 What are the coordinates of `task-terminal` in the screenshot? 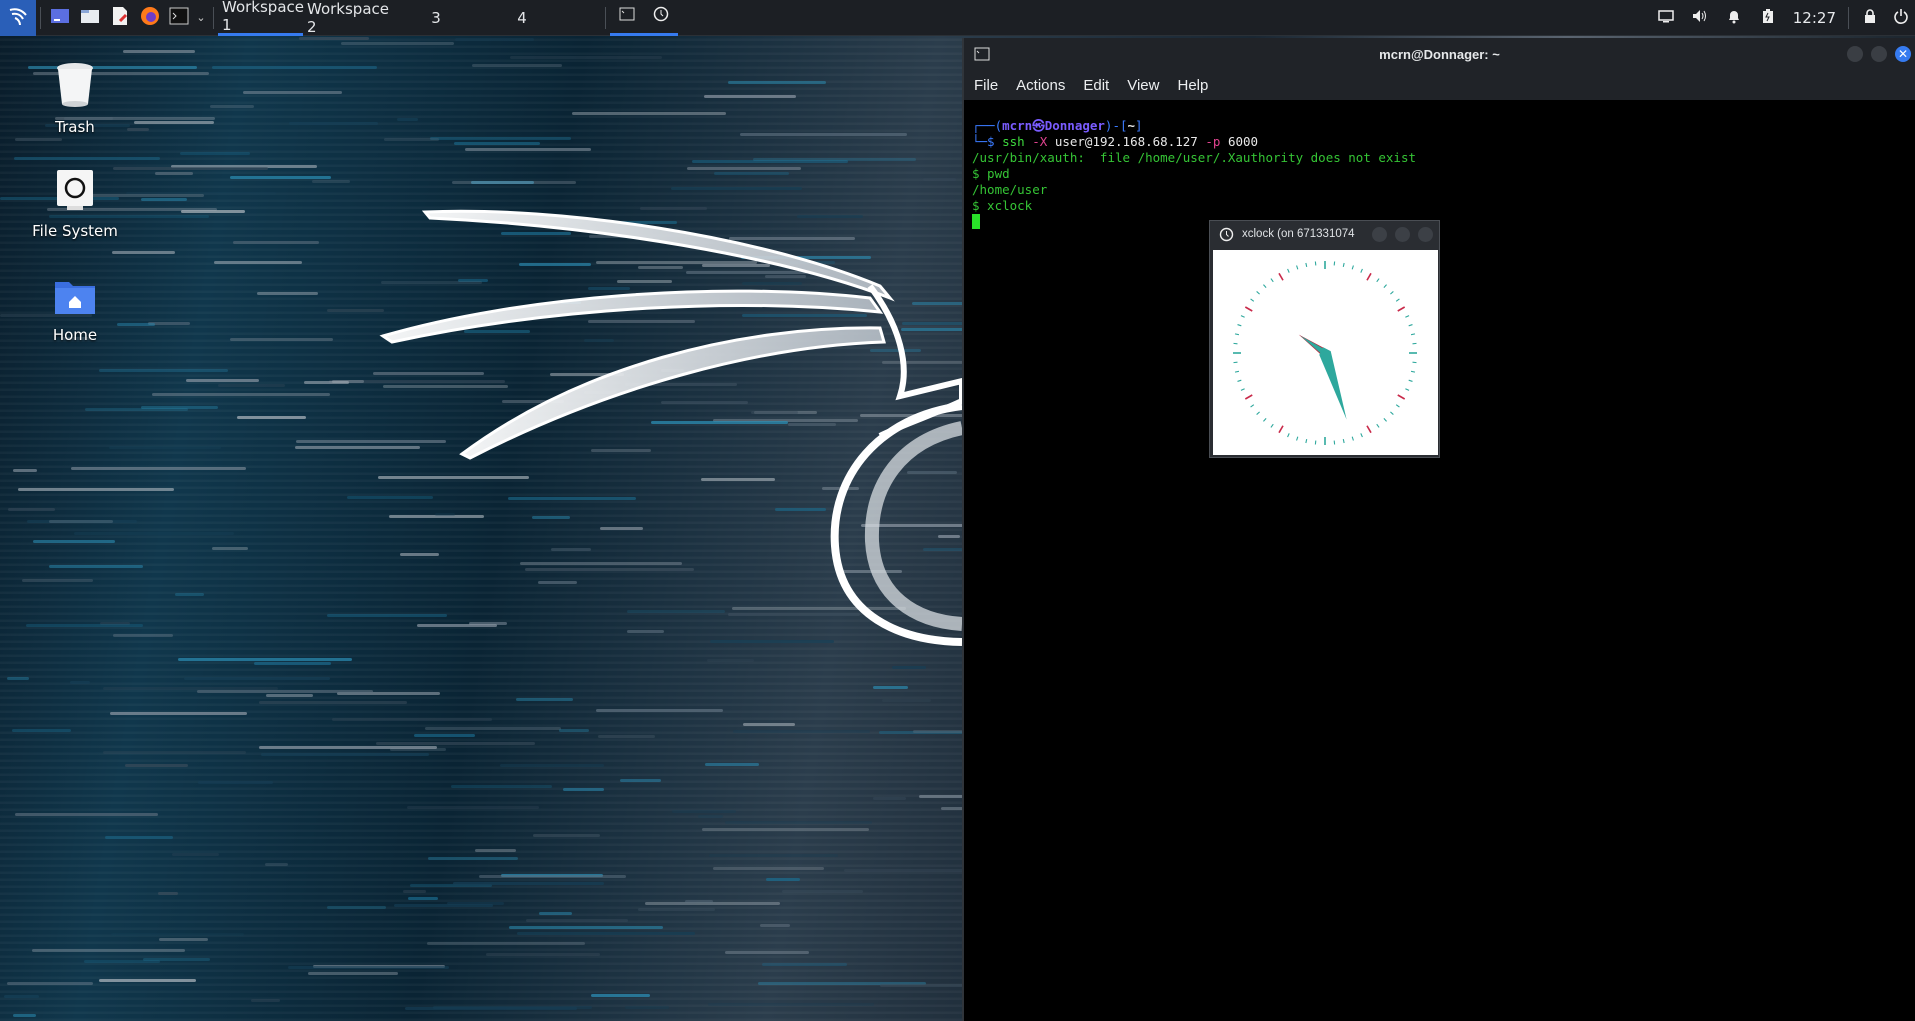 It's located at (627, 18).